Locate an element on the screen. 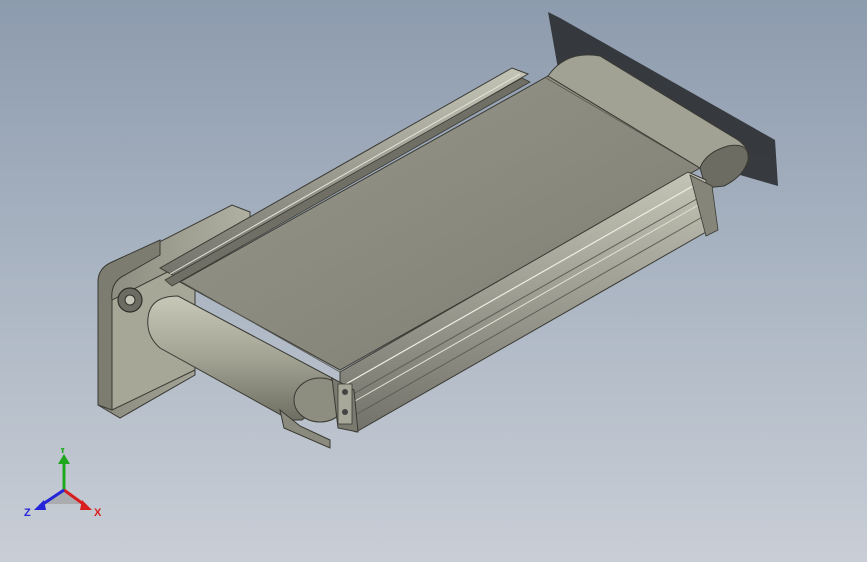 This screenshot has width=867, height=562. x-axis-arrow is located at coordinates (86, 505).